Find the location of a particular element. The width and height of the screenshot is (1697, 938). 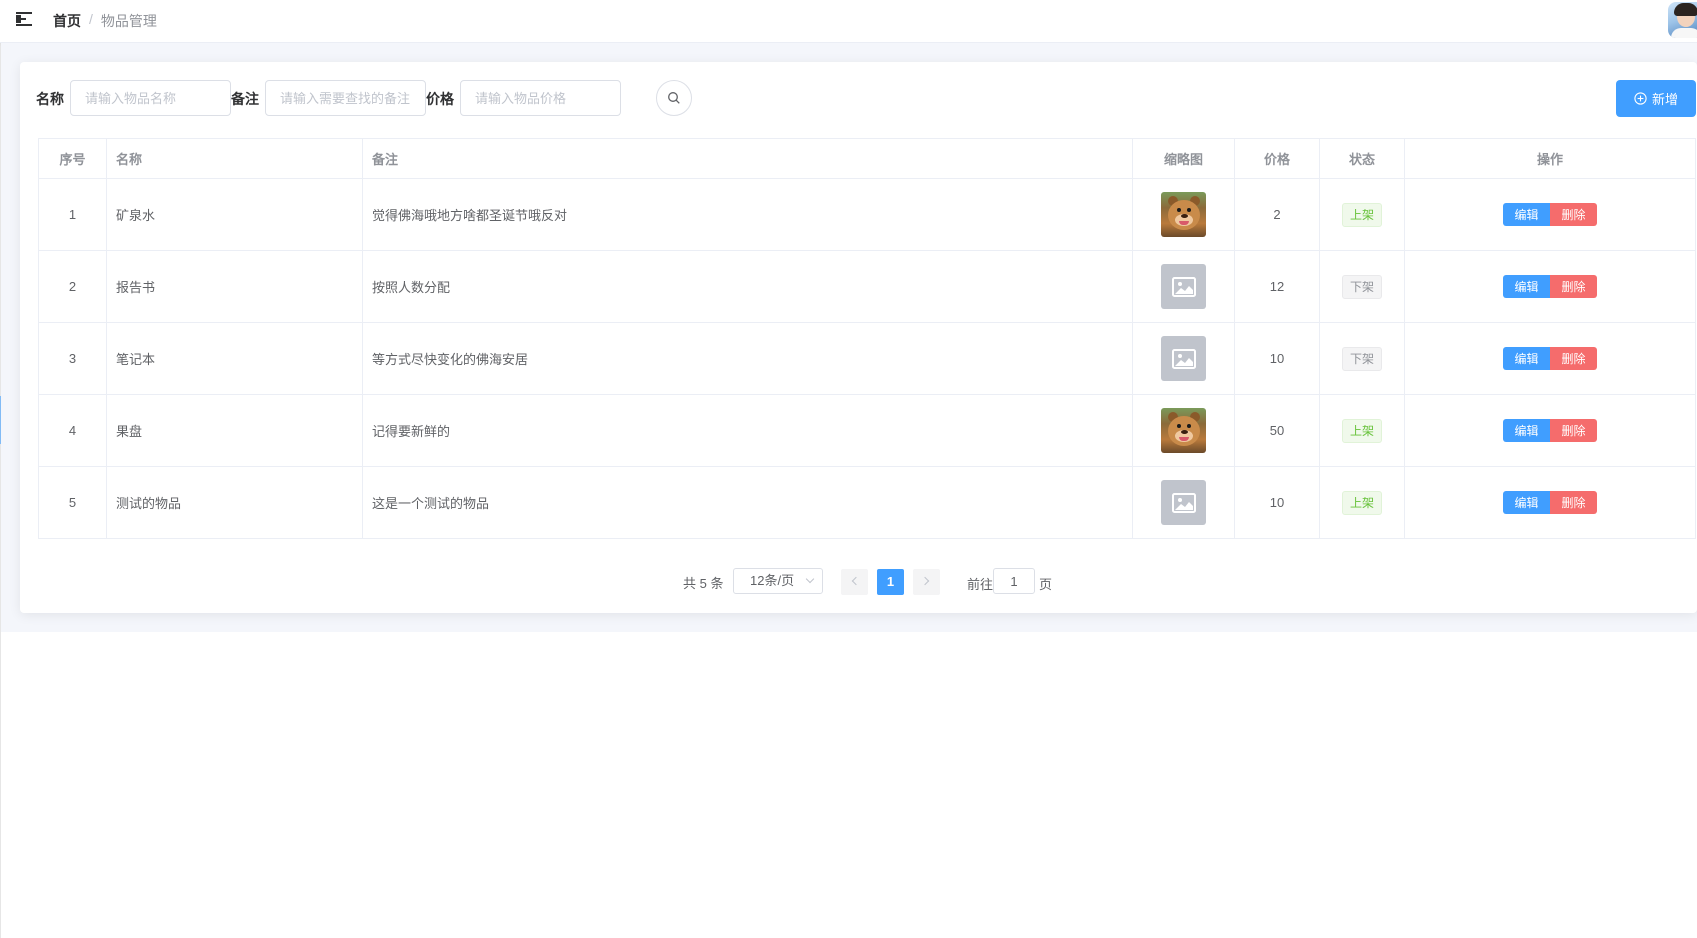

remark-search-label: 备注 is located at coordinates (245, 99).